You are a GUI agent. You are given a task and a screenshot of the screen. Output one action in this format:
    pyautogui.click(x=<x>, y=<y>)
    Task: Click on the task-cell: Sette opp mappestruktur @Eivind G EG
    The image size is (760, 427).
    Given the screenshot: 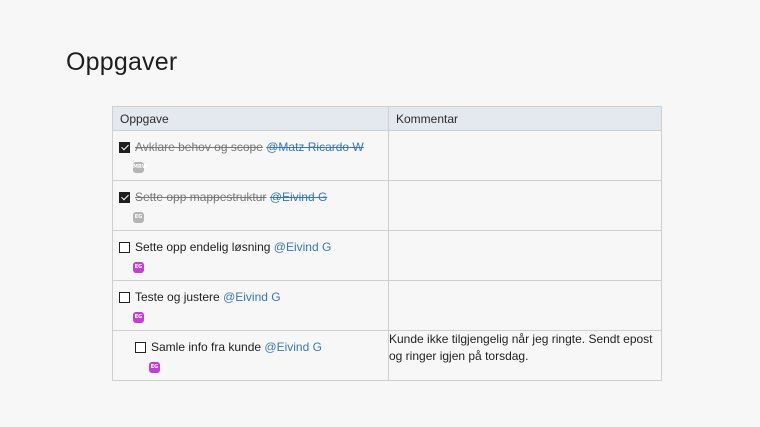 What is the action you would take?
    pyautogui.click(x=250, y=205)
    